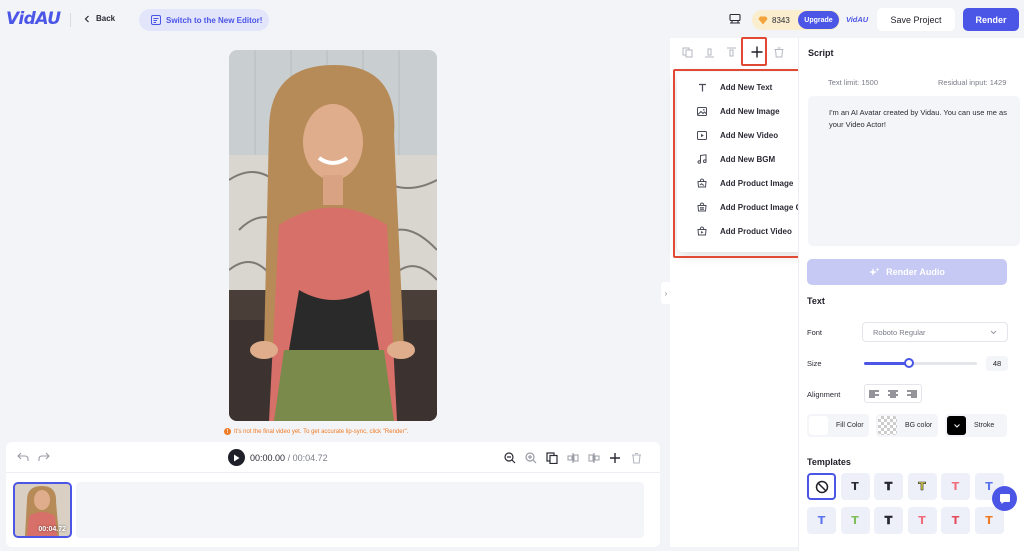 Image resolution: width=1024 pixels, height=551 pixels. What do you see at coordinates (887, 363) in the screenshot?
I see `size-slider-fill` at bounding box center [887, 363].